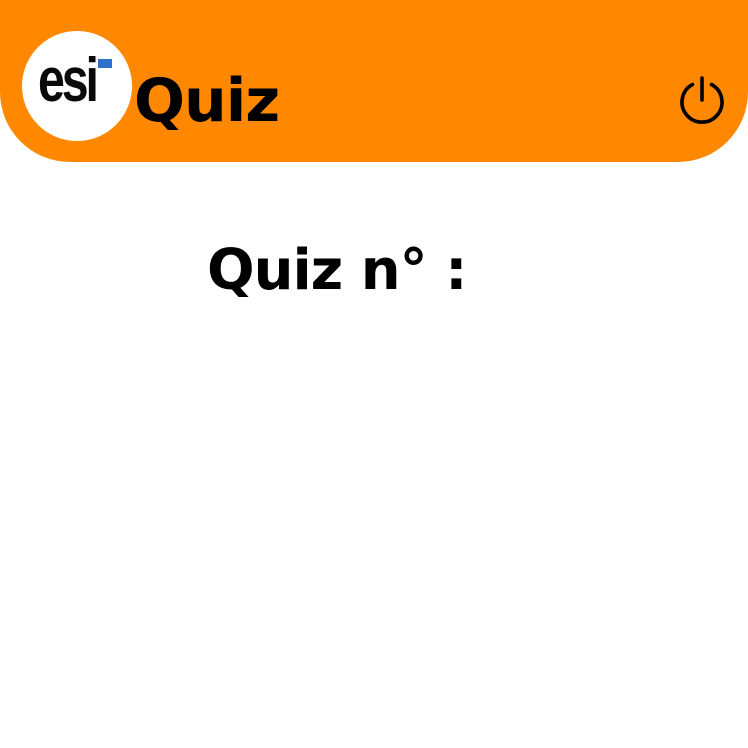  I want to click on power-icon, so click(702, 100).